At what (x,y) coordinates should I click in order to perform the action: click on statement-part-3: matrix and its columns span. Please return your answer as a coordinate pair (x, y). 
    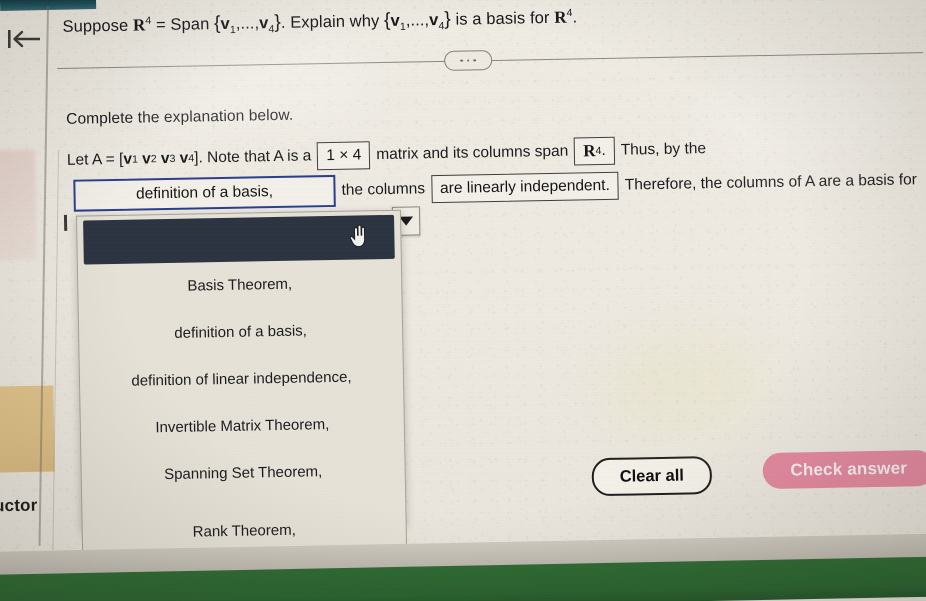
    Looking at the image, I should click on (472, 153).